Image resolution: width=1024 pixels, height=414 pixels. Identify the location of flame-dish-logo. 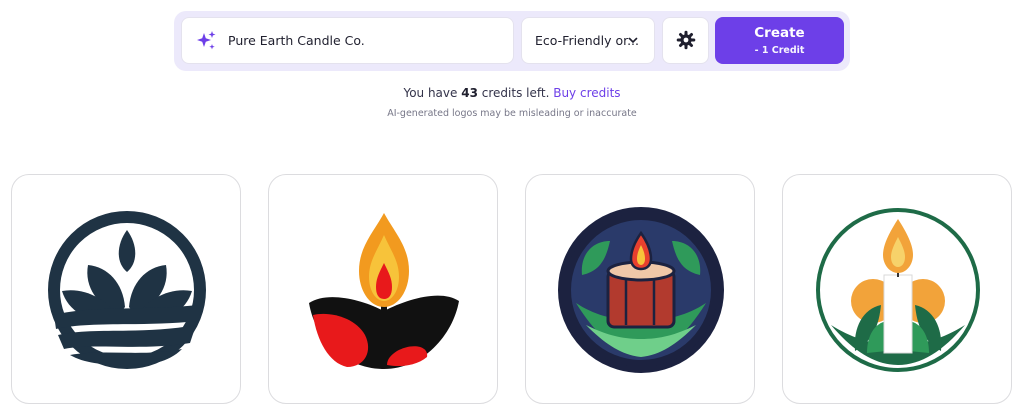
(384, 291).